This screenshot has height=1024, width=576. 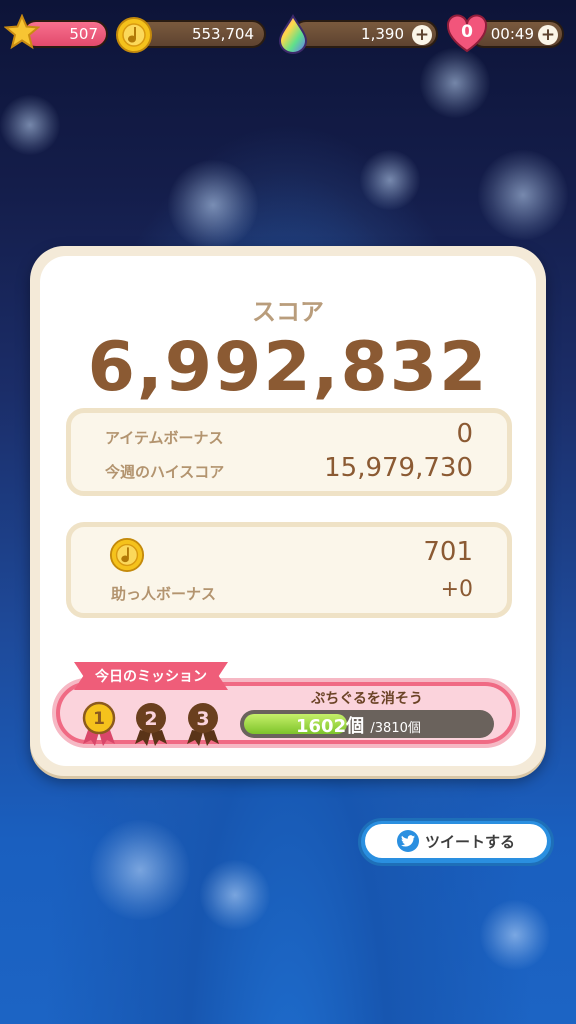 I want to click on mission-progress-text: 1602個 /3810個, so click(x=358, y=725).